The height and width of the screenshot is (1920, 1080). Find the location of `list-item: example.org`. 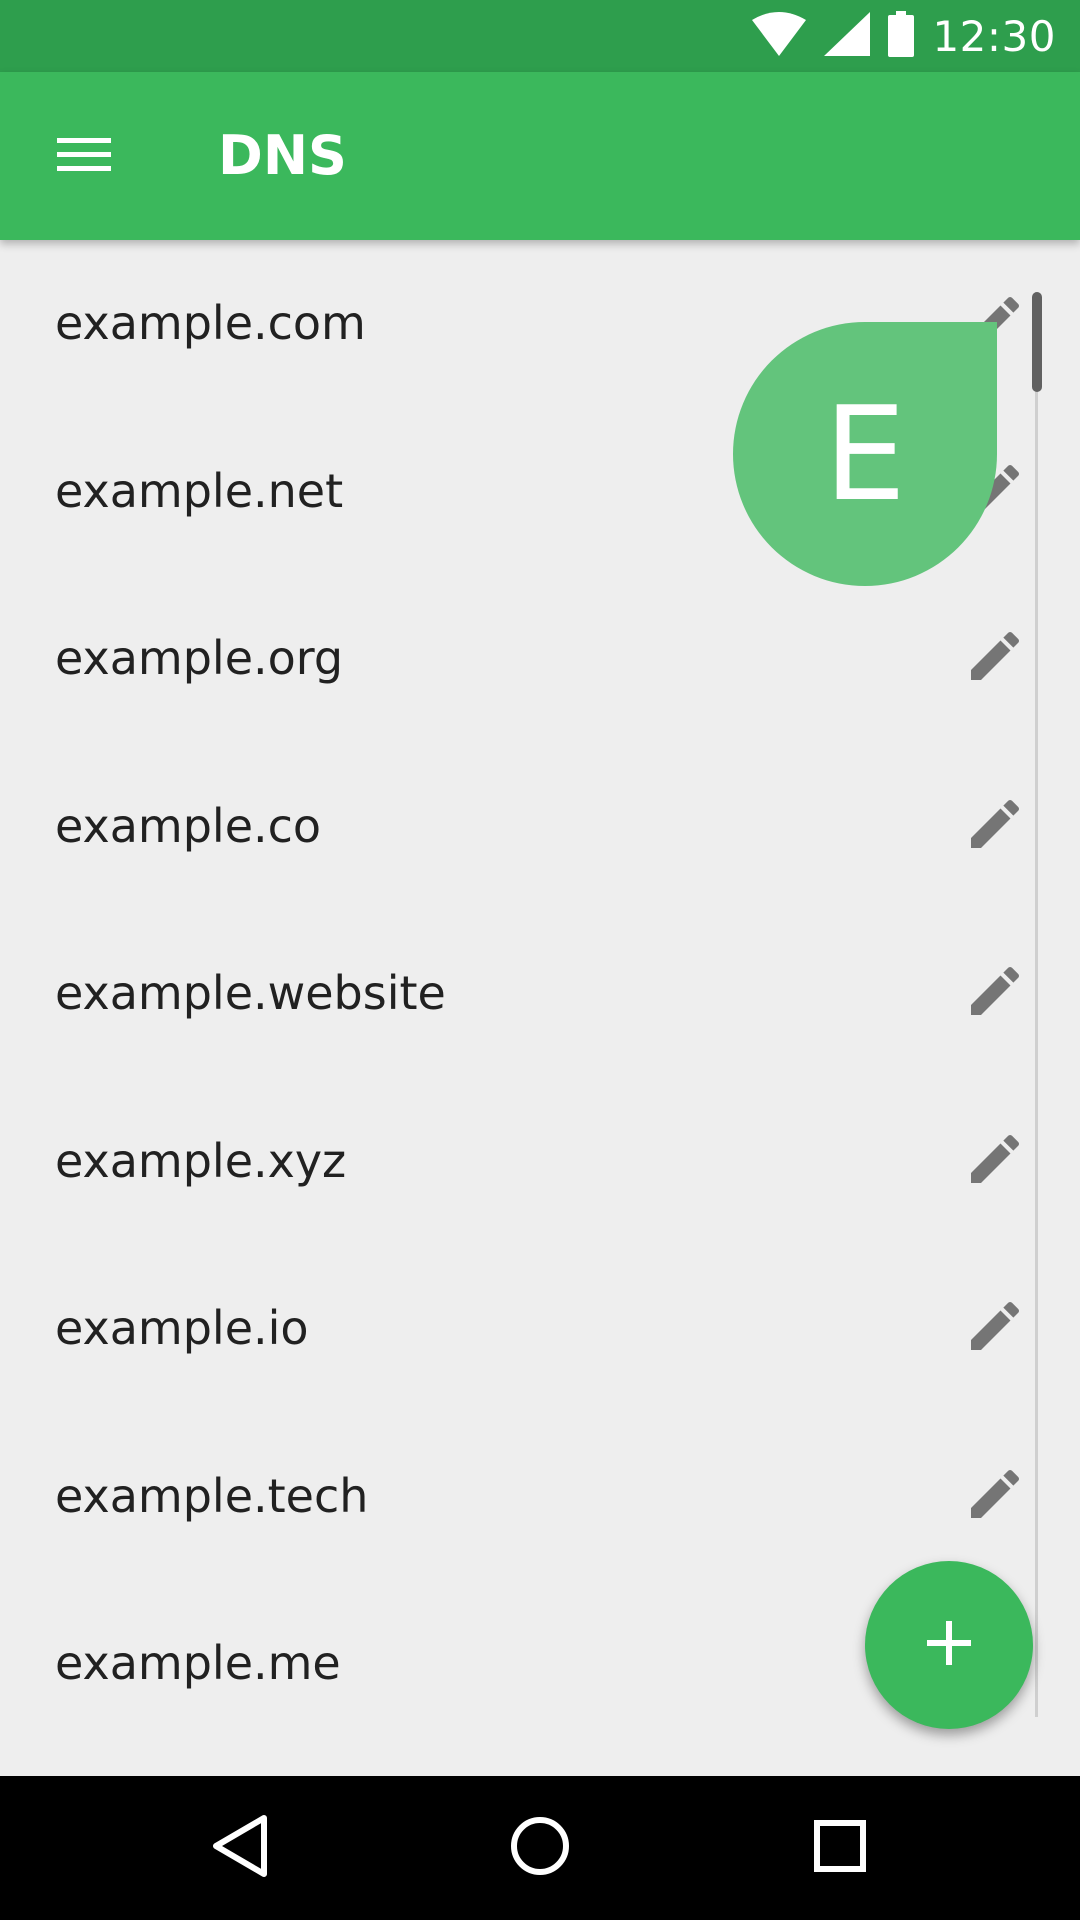

list-item: example.org is located at coordinates (520, 658).